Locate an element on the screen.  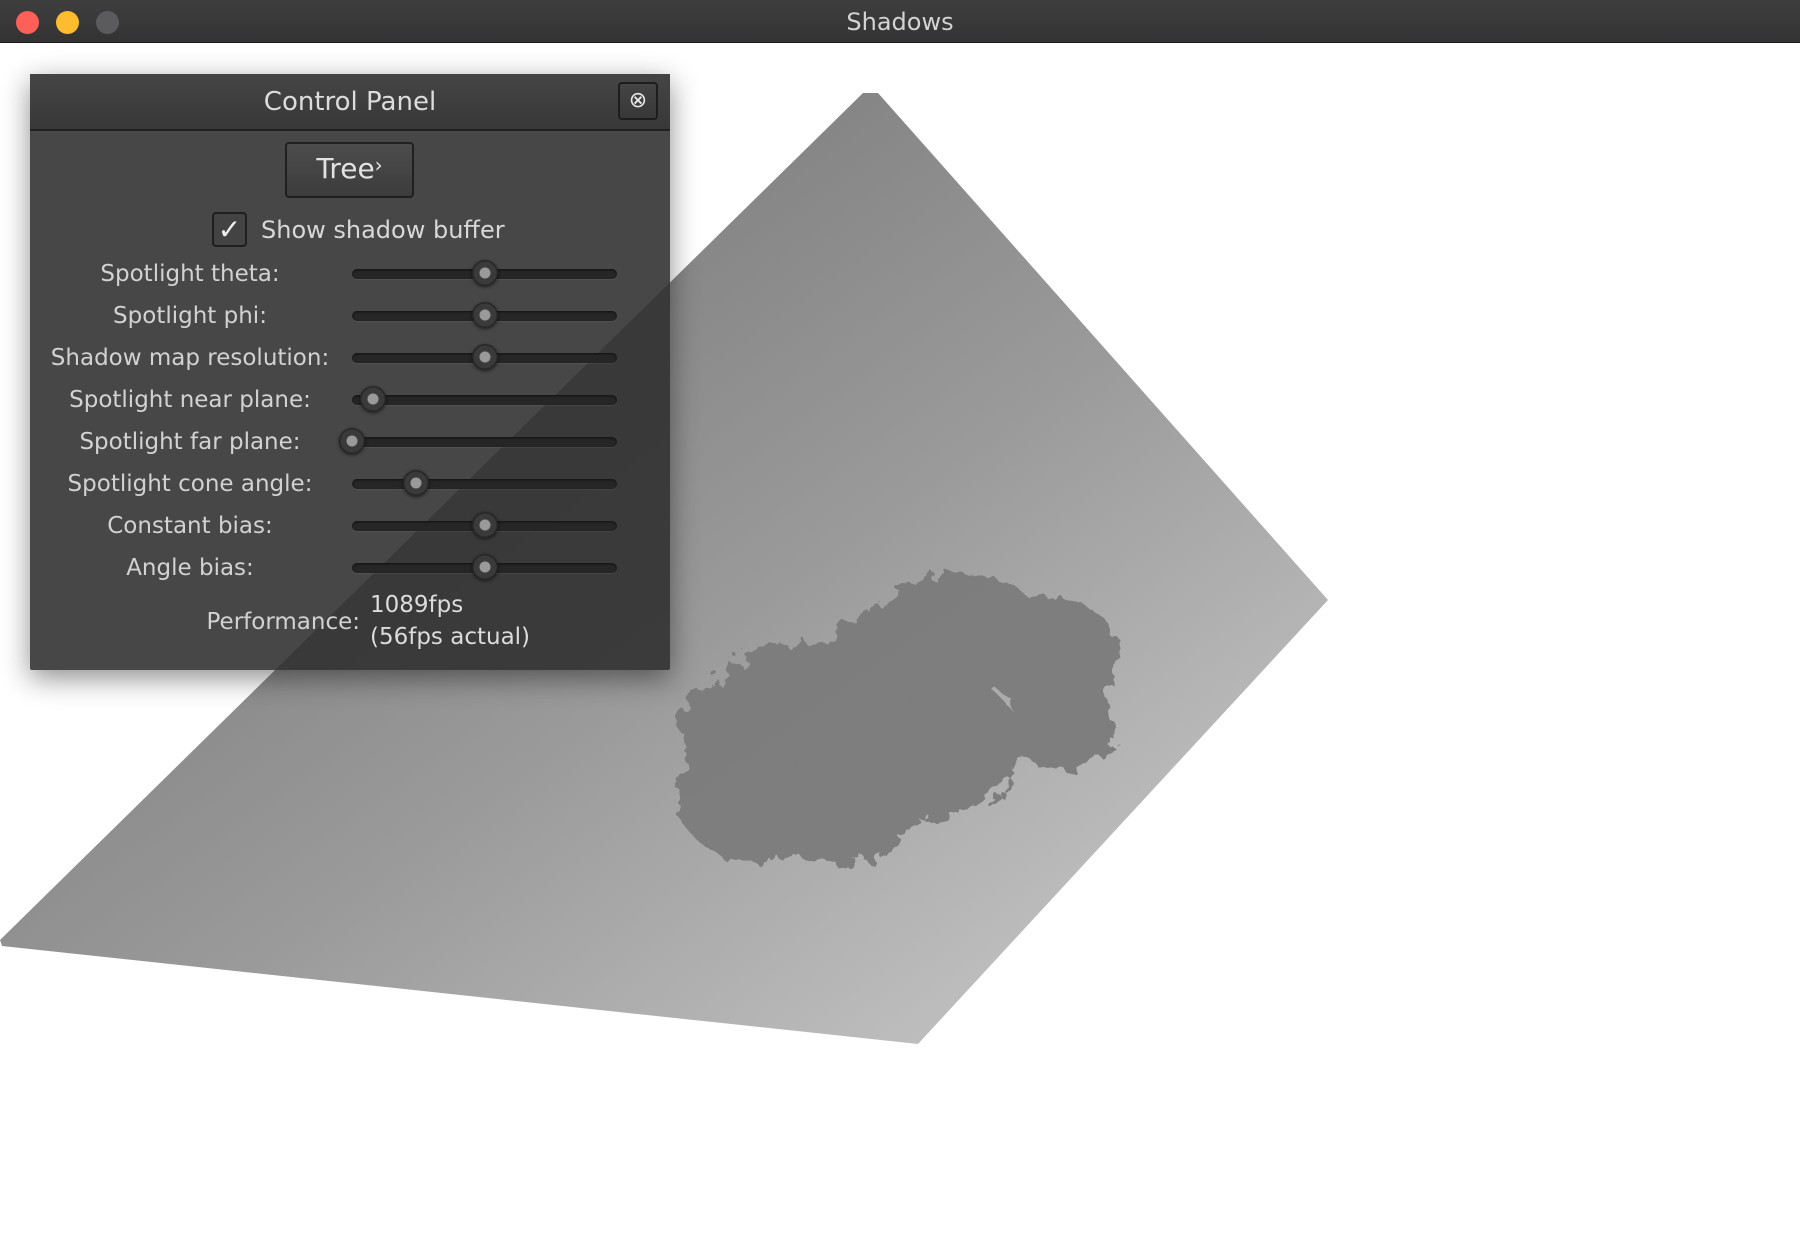
show-shadow-buffer-label: Show shadow buffer is located at coordinates (383, 230).